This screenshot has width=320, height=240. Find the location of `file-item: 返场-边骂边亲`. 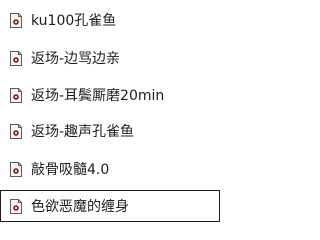

file-item: 返场-边骂边亲 is located at coordinates (110, 58).